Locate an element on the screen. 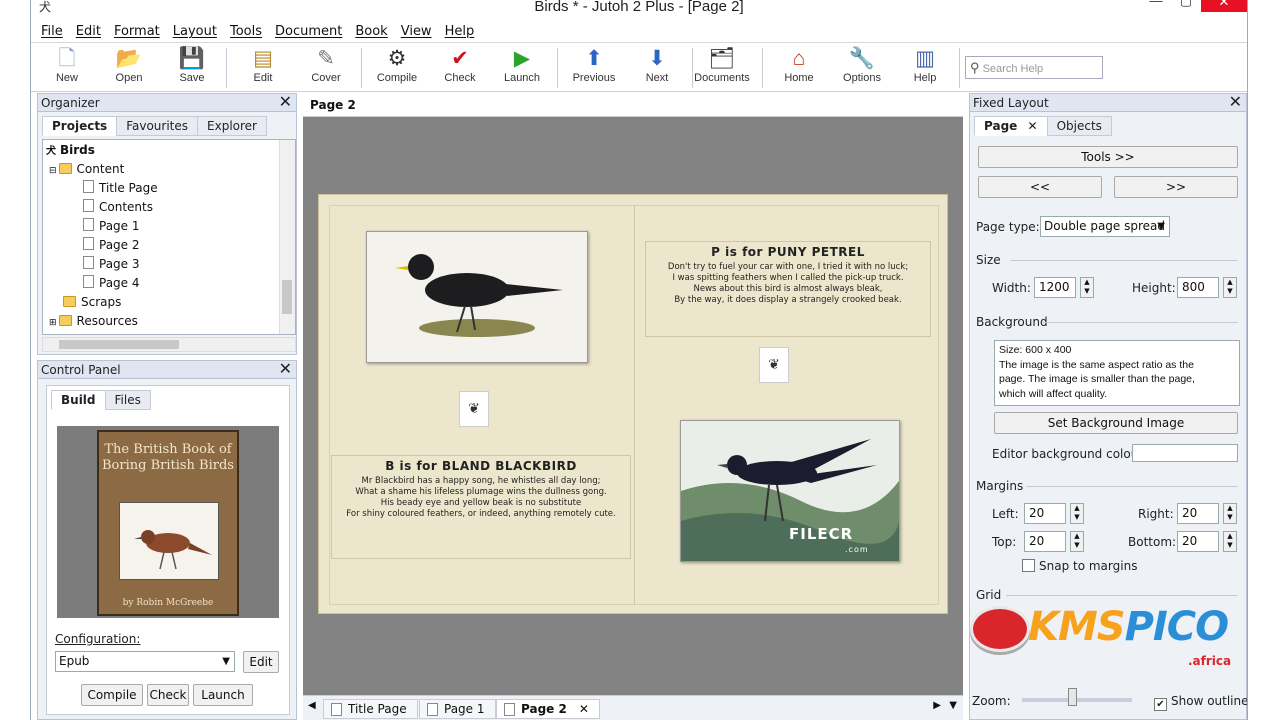 The width and height of the screenshot is (1280, 720). tab-projects: Projects is located at coordinates (80, 126).